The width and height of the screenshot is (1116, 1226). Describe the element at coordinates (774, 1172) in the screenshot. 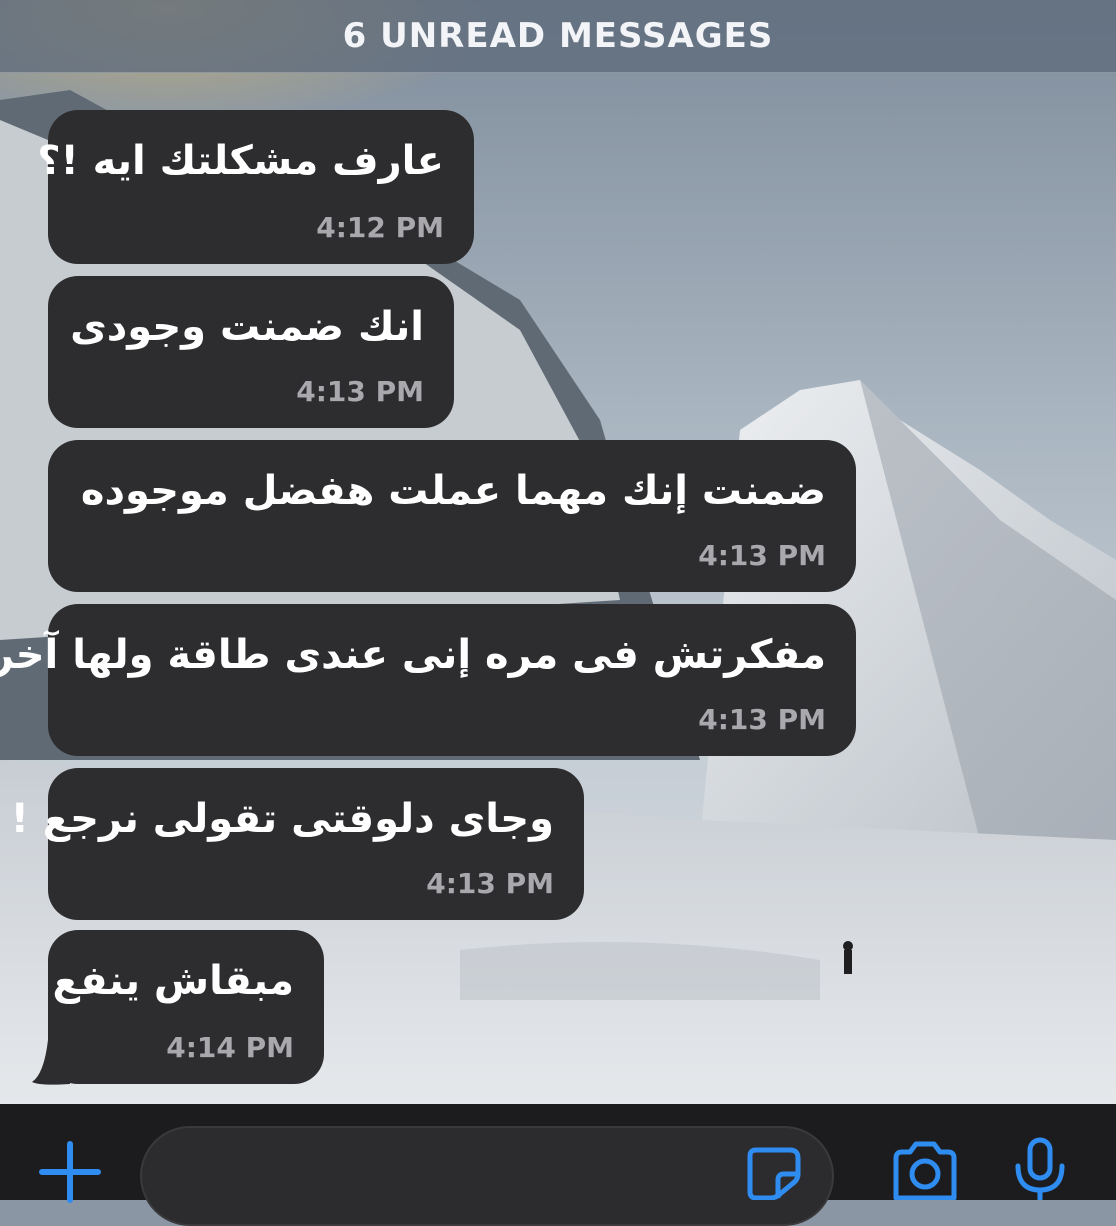

I see `sticker-icon` at that location.